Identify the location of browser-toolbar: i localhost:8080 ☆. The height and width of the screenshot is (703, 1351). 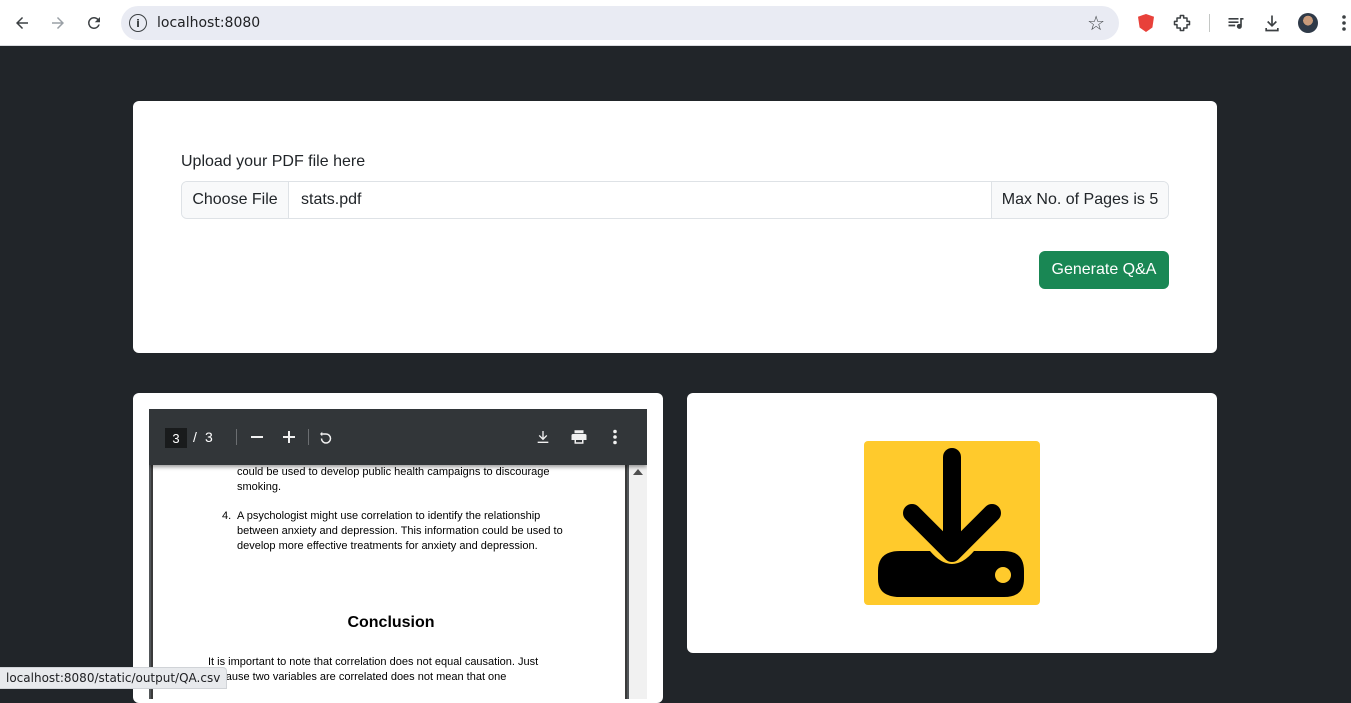
(675, 23).